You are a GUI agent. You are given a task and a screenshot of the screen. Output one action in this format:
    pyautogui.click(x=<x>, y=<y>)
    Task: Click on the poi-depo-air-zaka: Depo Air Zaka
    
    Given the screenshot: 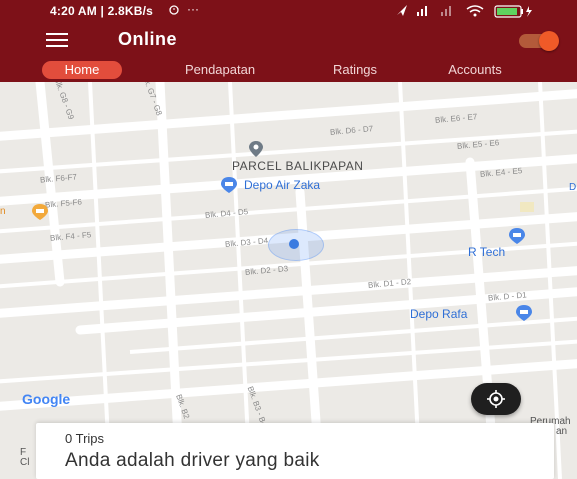 What is the action you would take?
    pyautogui.click(x=282, y=185)
    